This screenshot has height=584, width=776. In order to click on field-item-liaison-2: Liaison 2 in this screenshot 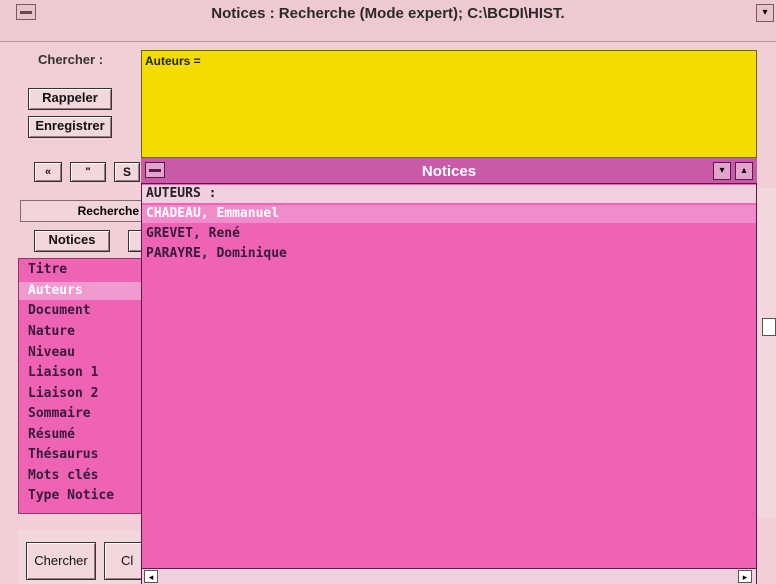, I will do `click(63, 393)`.